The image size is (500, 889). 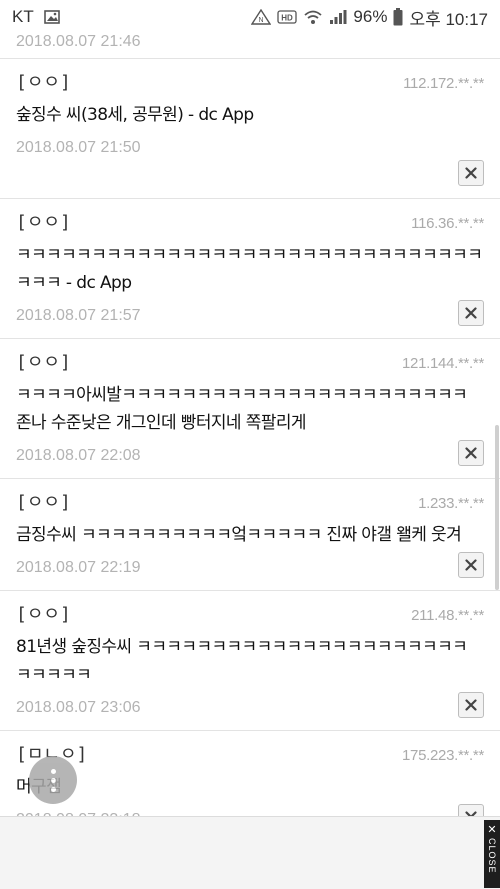 I want to click on comment-ip: 211.48.**.**, so click(x=447, y=615).